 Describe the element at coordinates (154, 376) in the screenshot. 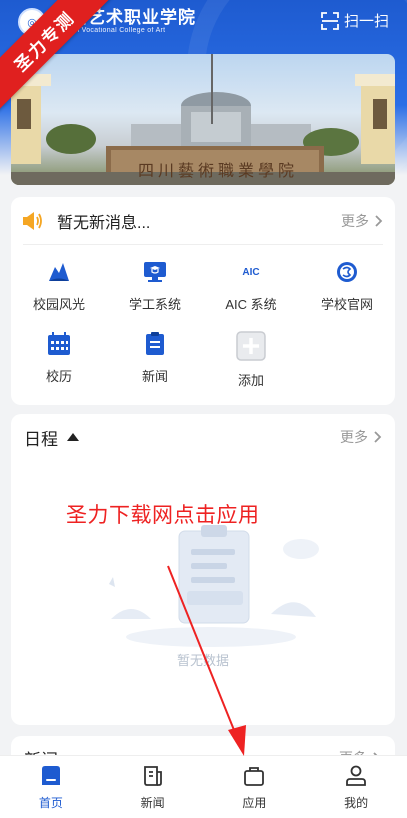

I see `app-label: 新闻` at that location.